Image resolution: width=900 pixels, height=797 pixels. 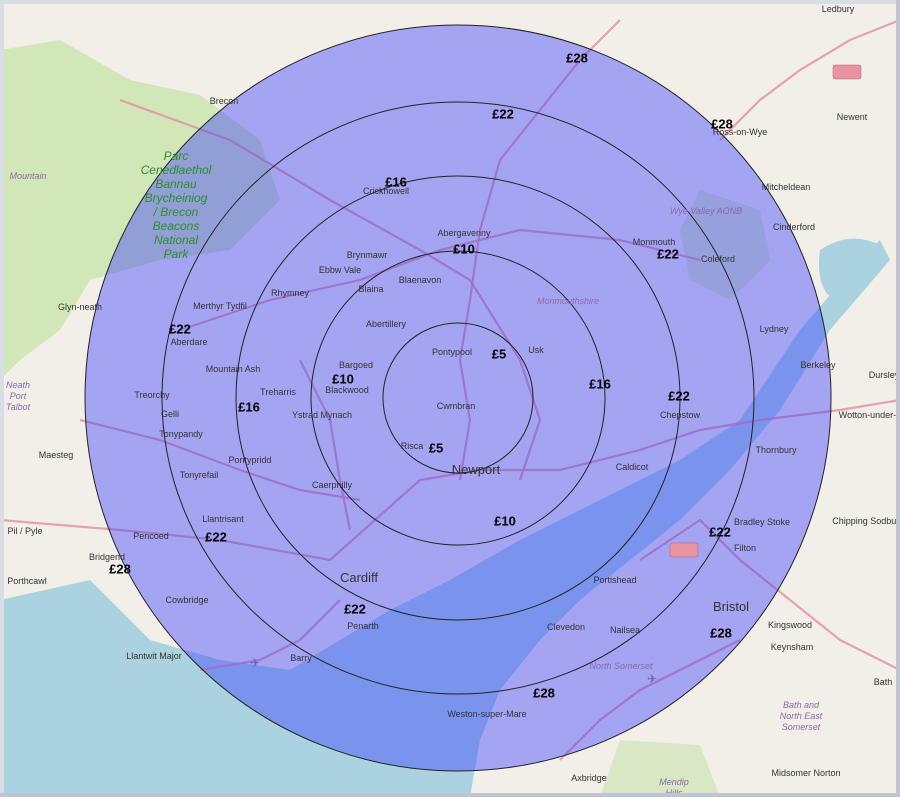 I want to click on place-label-blaenavon: Blaenavon, so click(x=420, y=280).